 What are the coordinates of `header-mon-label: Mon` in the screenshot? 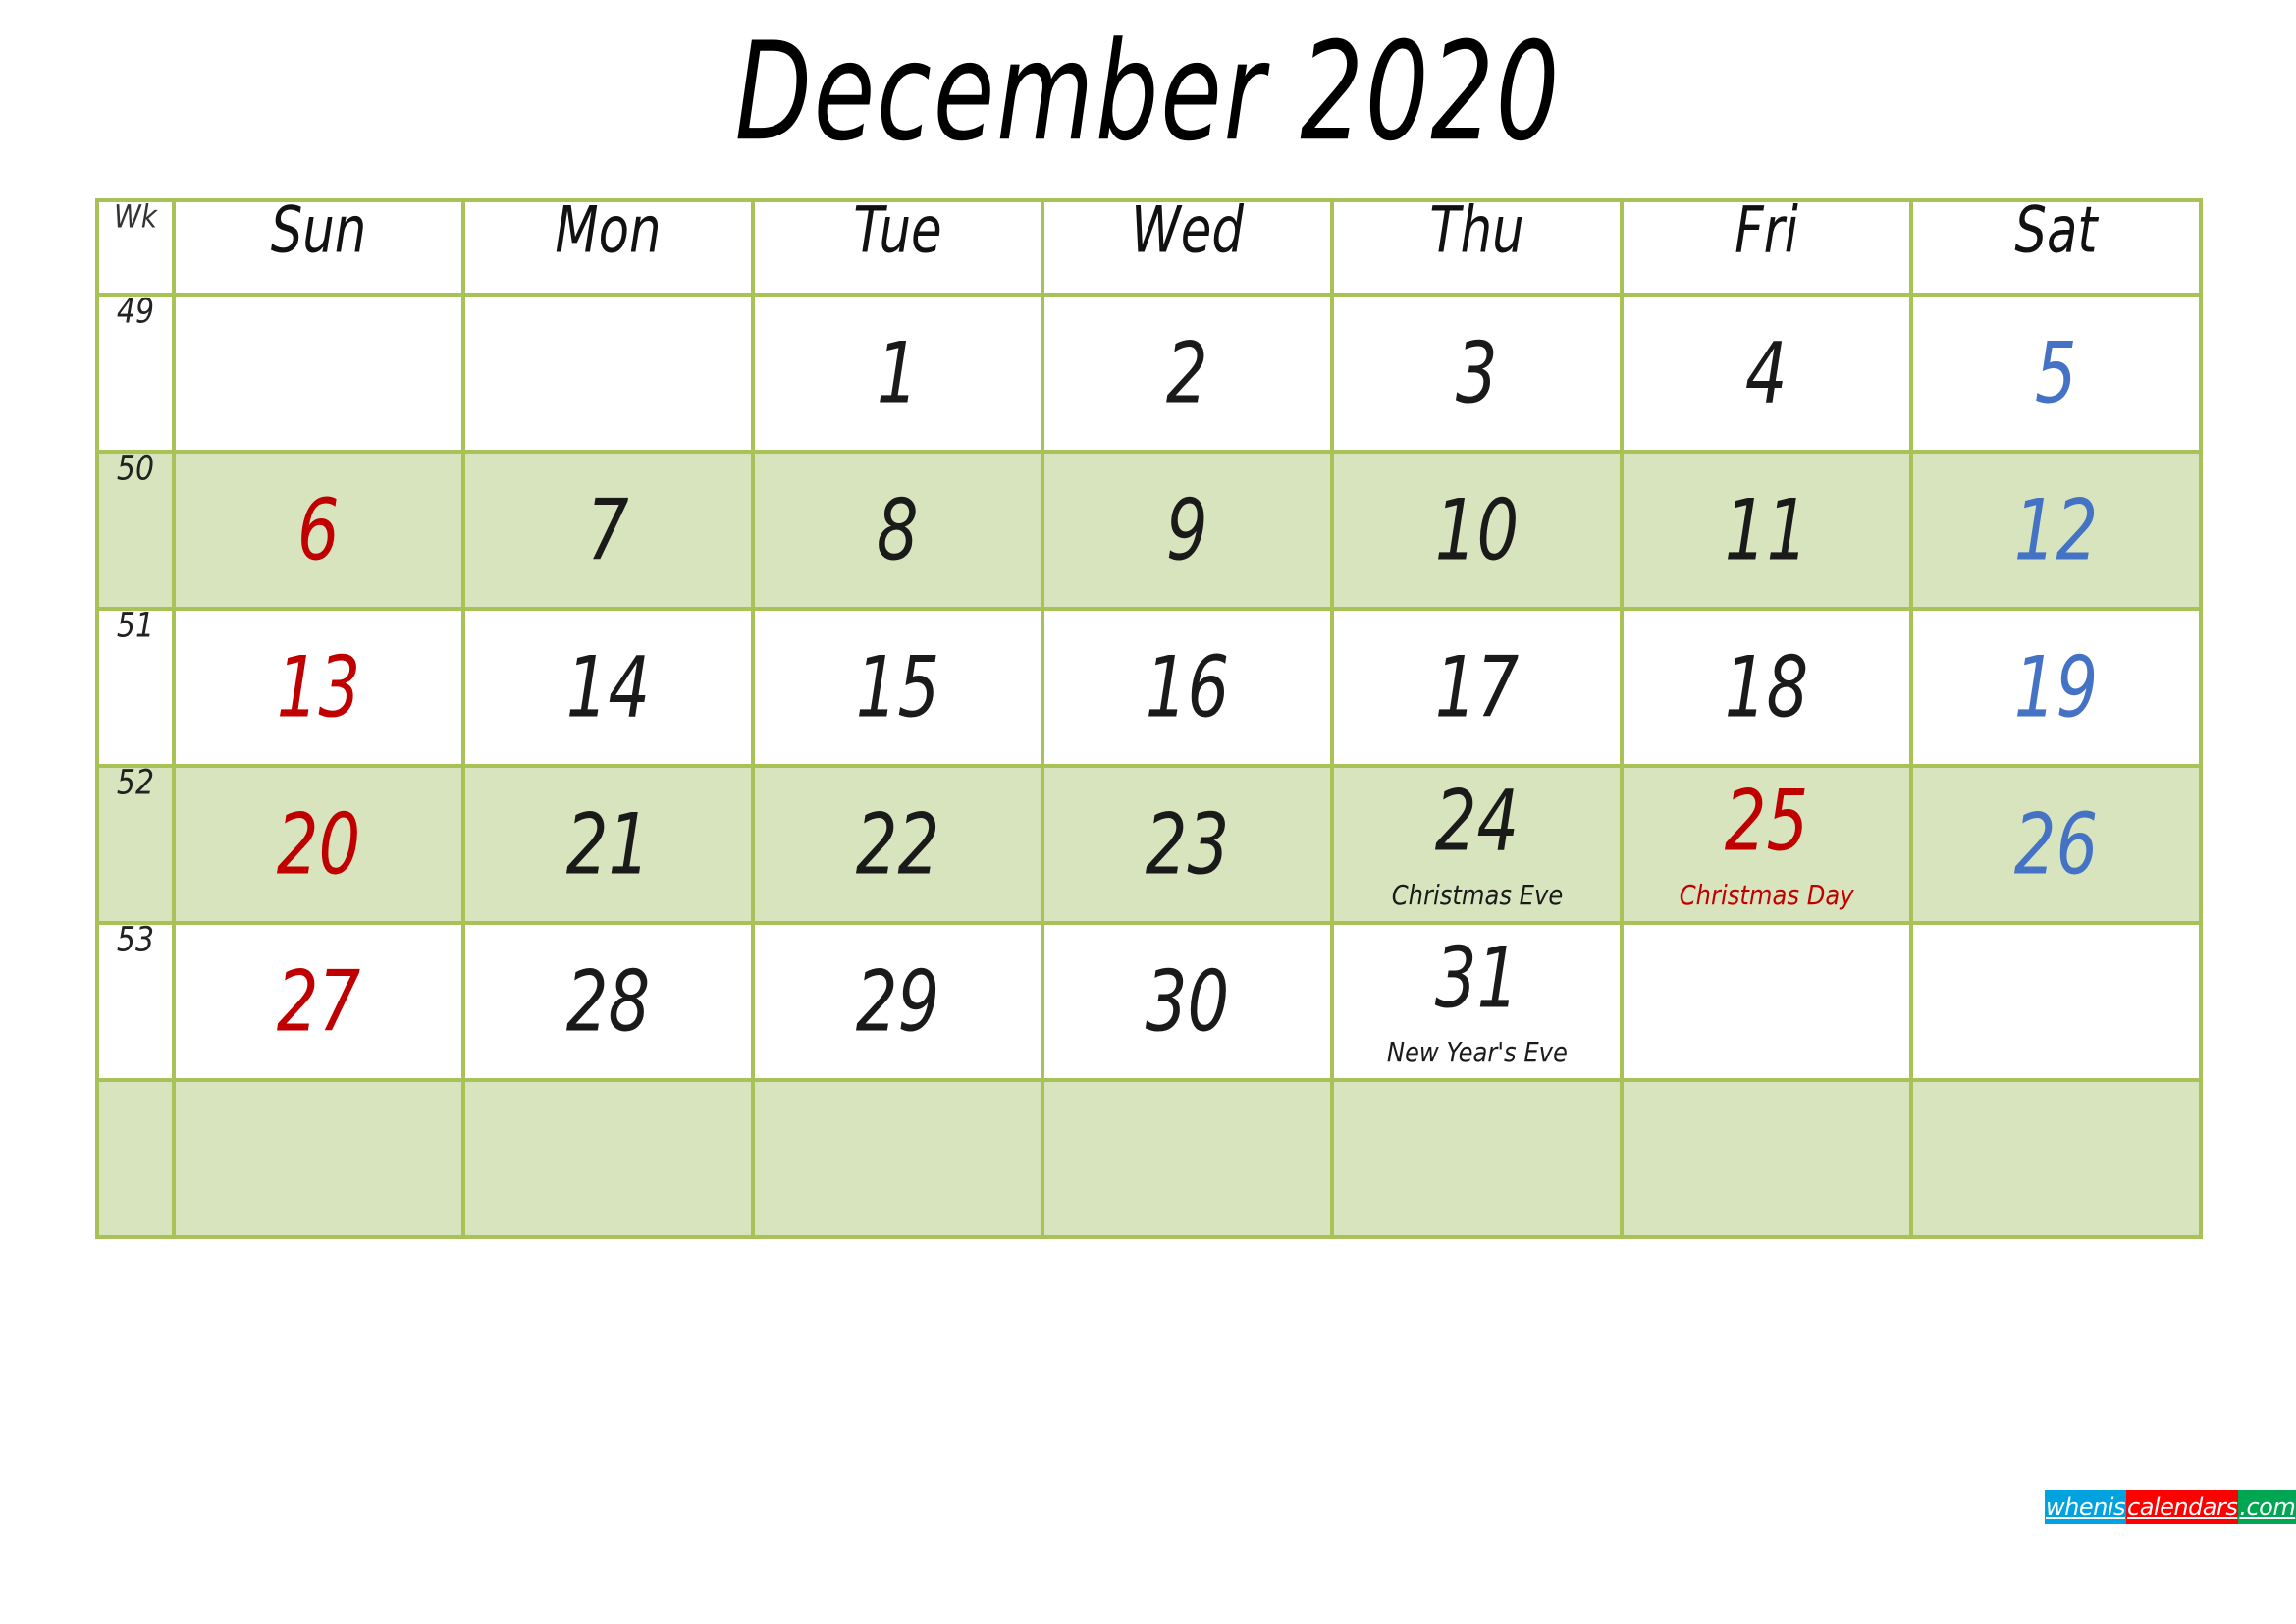 It's located at (608, 230).